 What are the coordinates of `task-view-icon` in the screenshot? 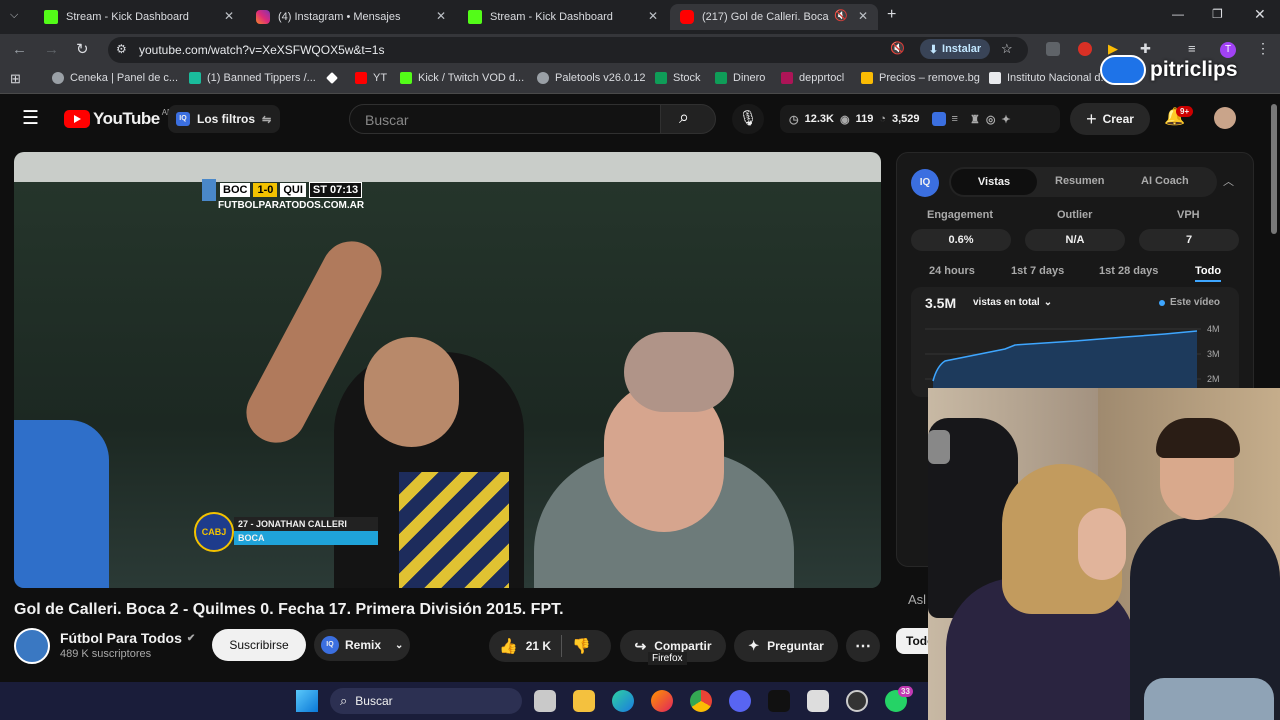 It's located at (545, 701).